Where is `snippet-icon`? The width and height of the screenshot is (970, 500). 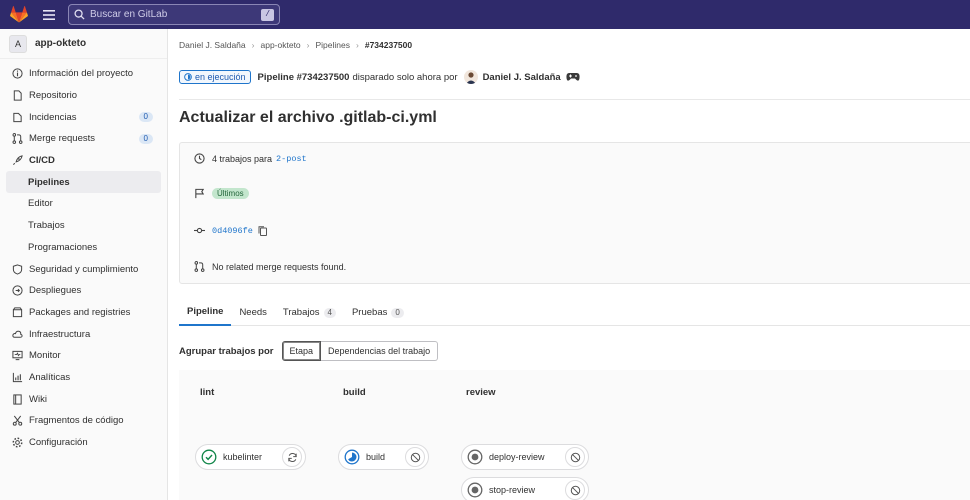
snippet-icon is located at coordinates (17, 421).